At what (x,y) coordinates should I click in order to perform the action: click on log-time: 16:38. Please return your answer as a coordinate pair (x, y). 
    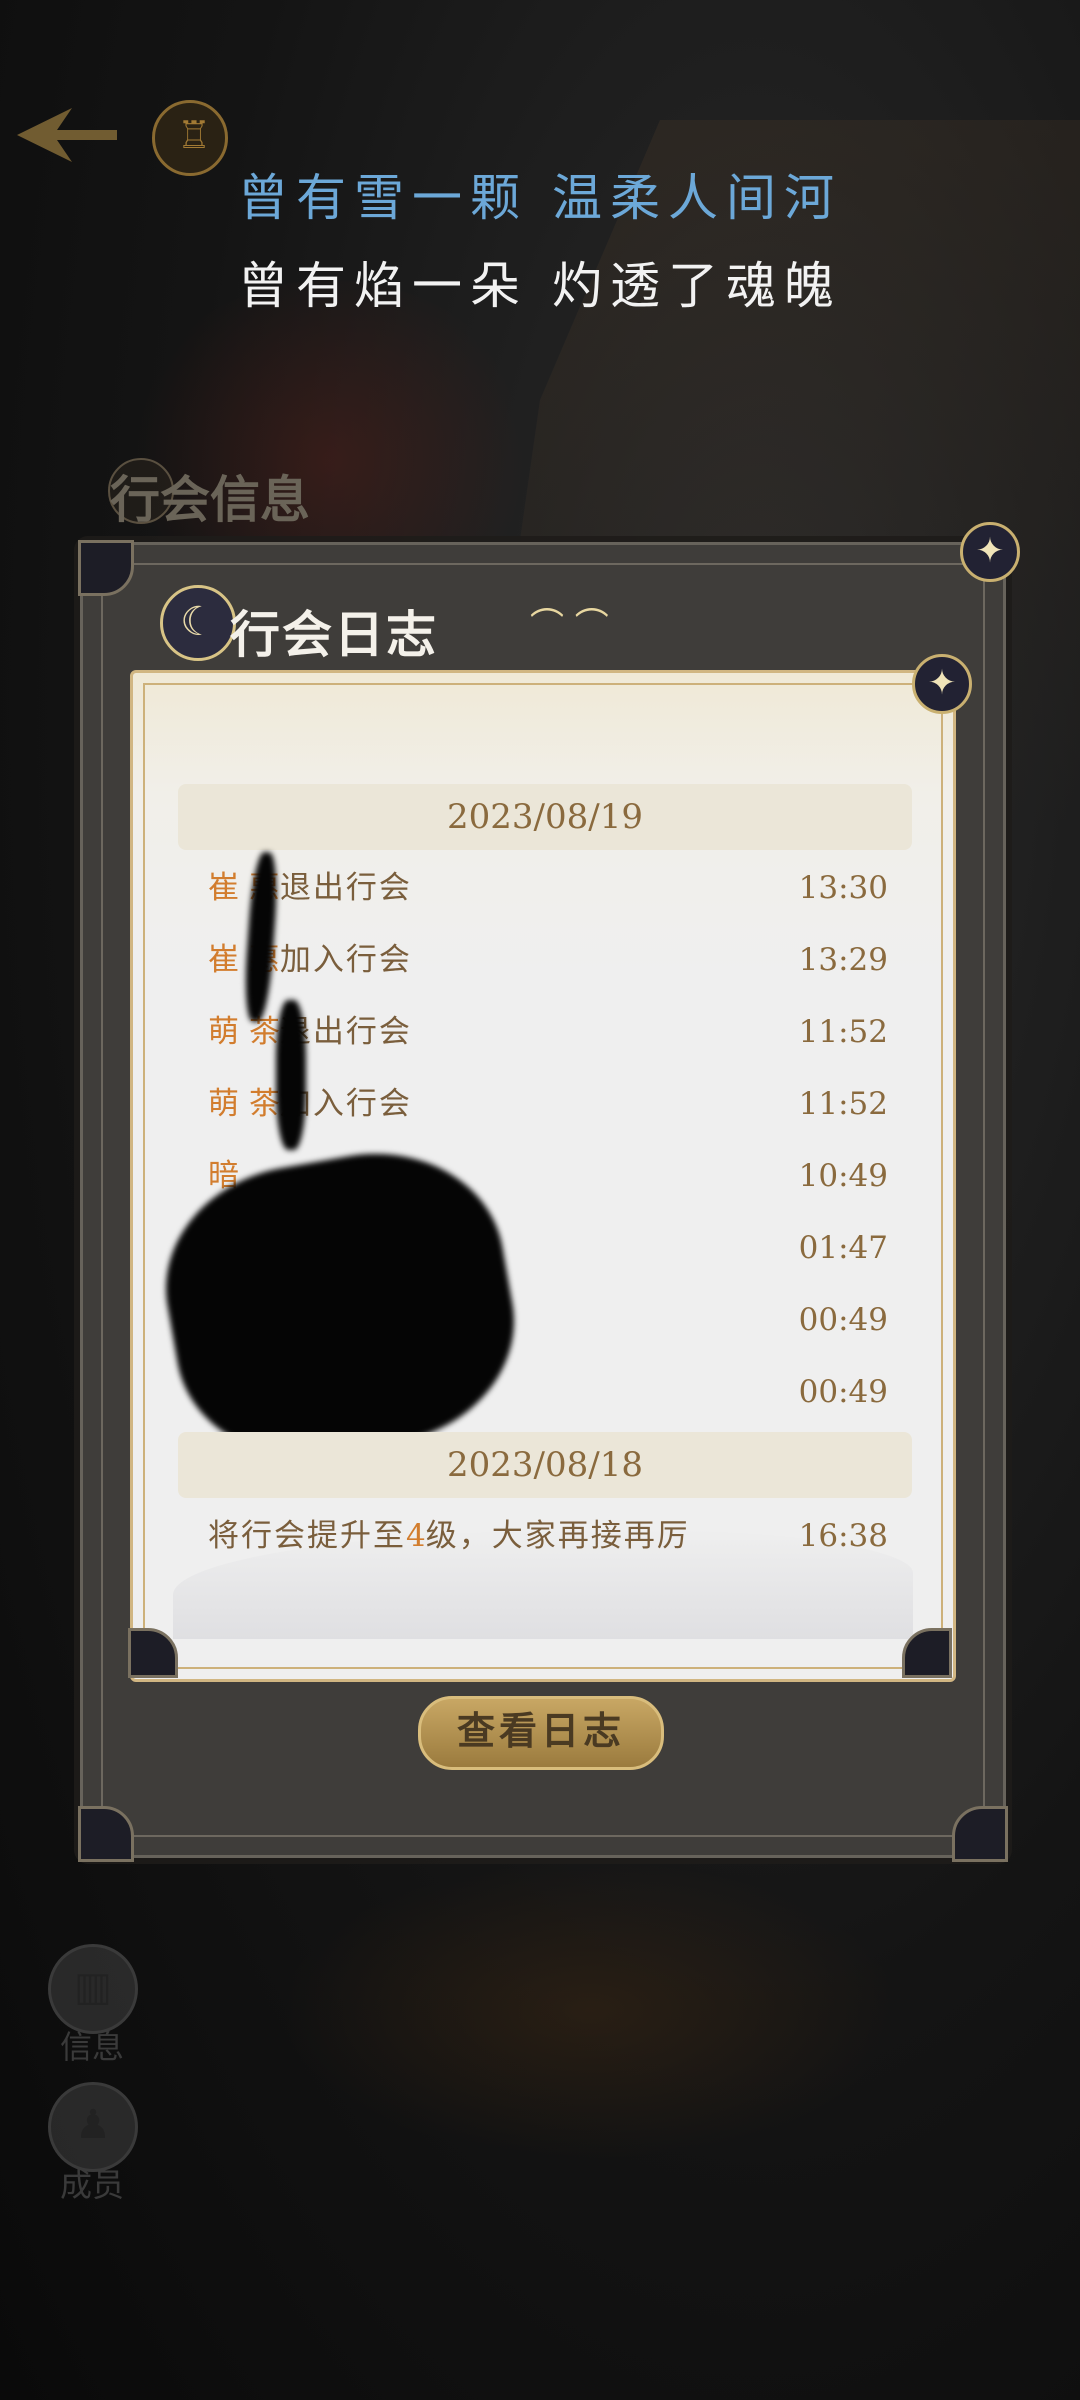
    Looking at the image, I should click on (843, 1536).